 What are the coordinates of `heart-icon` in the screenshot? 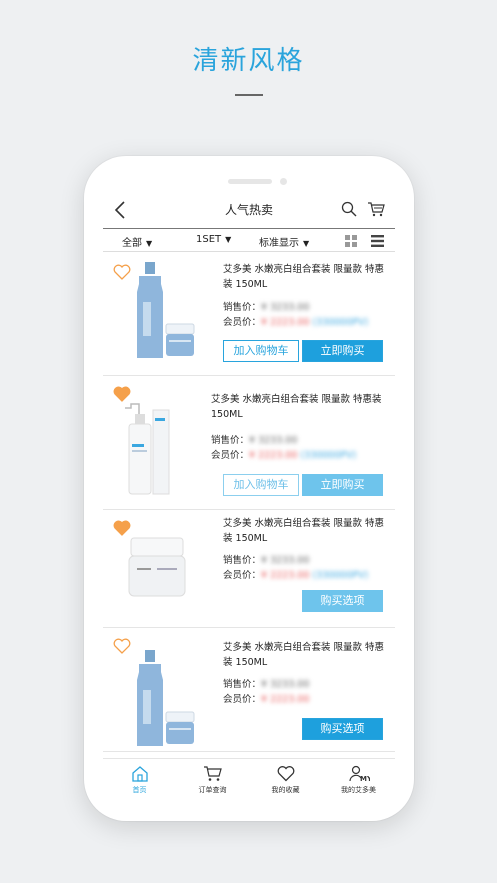 It's located at (285, 774).